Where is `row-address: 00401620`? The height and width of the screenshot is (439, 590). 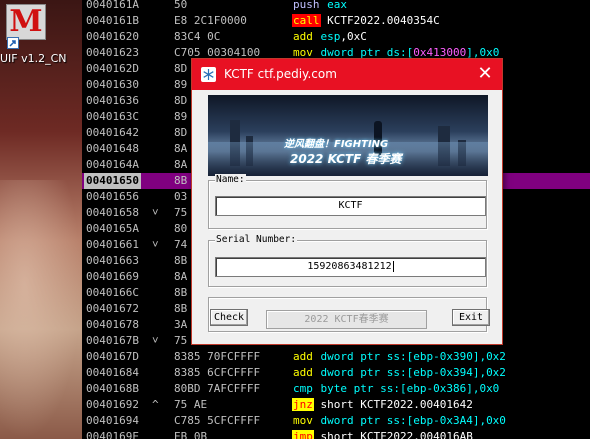
row-address: 00401620 is located at coordinates (112, 36).